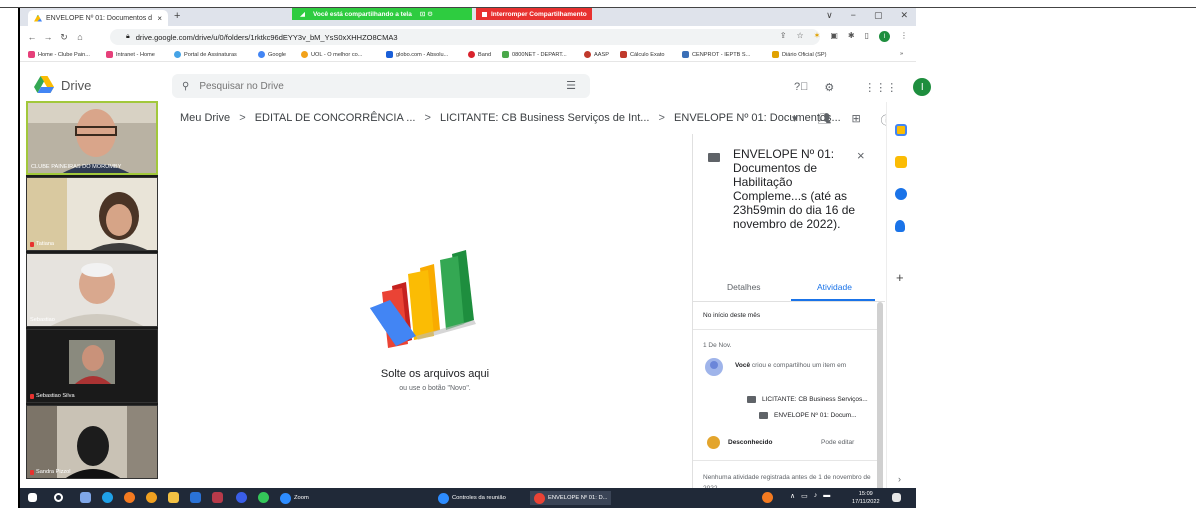 This screenshot has height=508, width=1196. What do you see at coordinates (799, 36) in the screenshot?
I see `bookmark-star-icon: ☆` at bounding box center [799, 36].